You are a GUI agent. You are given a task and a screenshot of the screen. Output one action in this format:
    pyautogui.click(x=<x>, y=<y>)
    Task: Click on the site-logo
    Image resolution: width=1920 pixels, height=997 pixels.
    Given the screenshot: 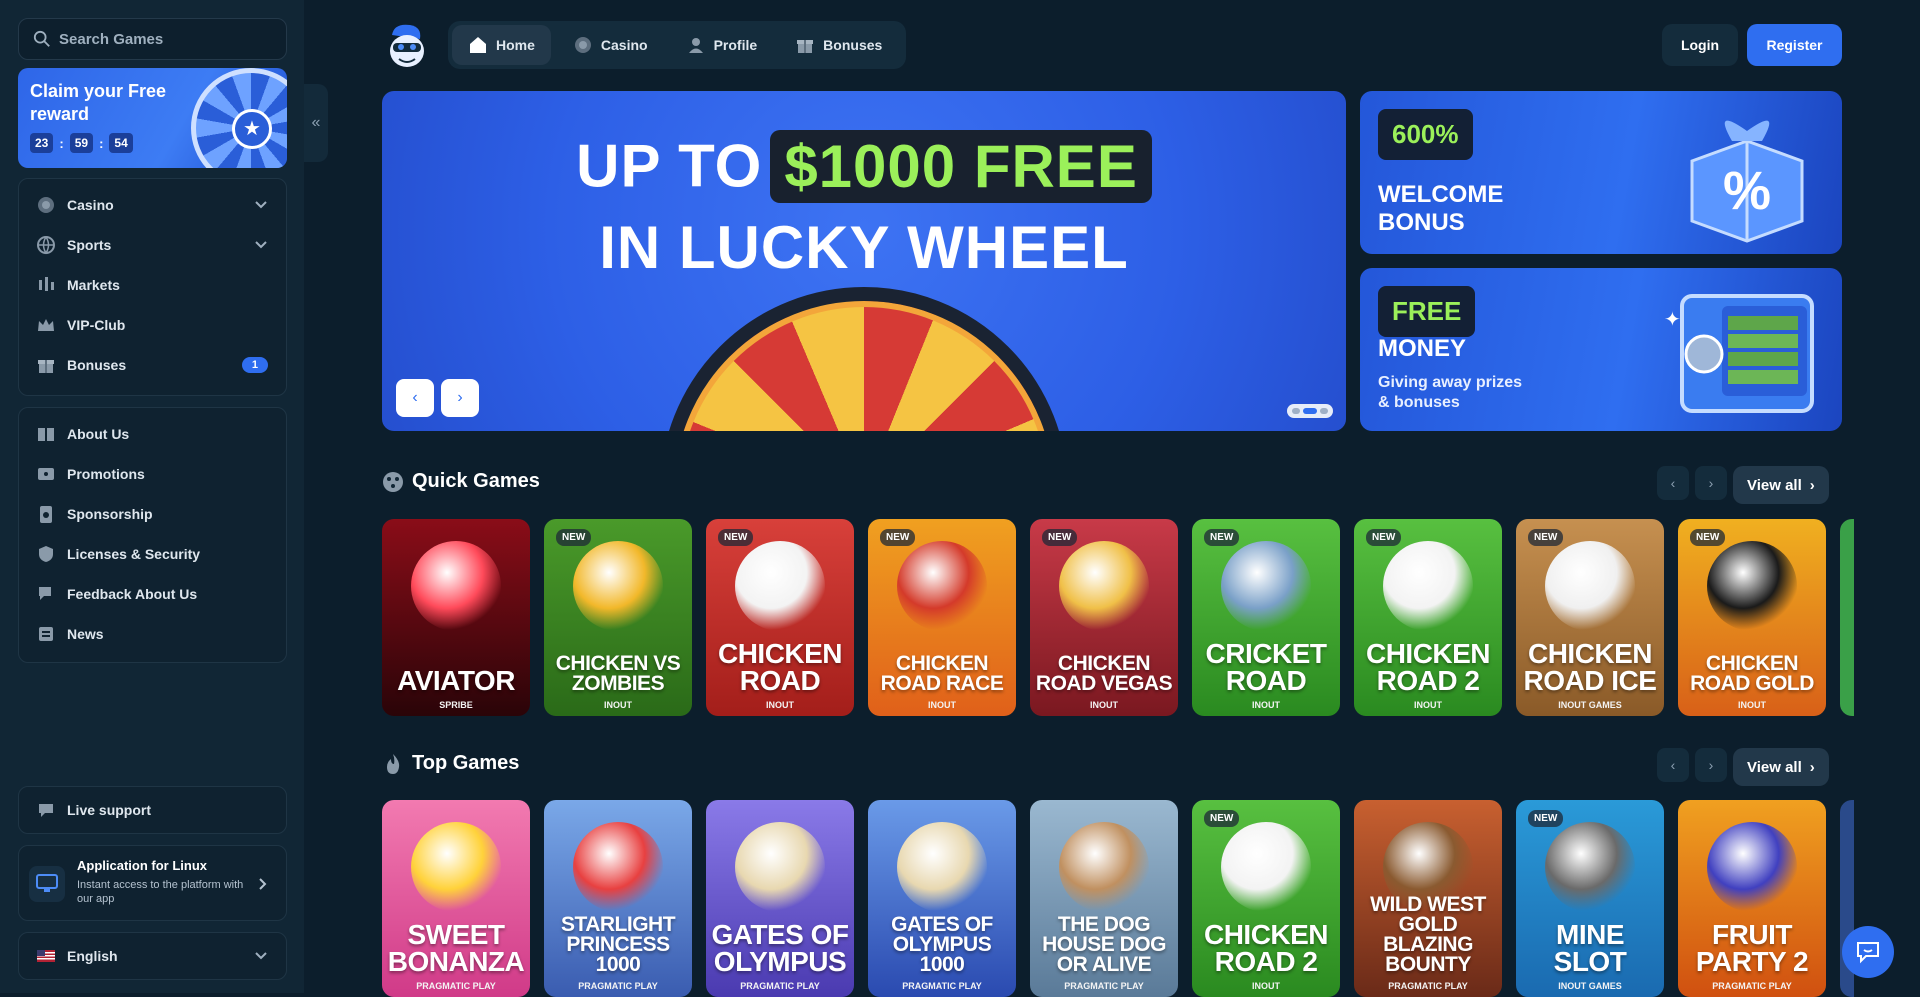 What is the action you would take?
    pyautogui.click(x=407, y=45)
    